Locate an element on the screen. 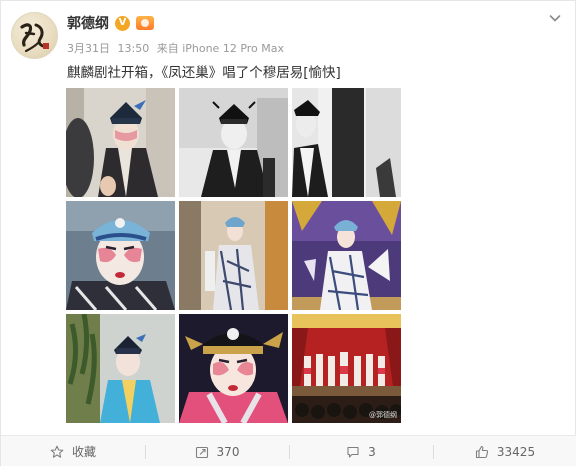  photo-9: @郭德纲 is located at coordinates (346, 368).